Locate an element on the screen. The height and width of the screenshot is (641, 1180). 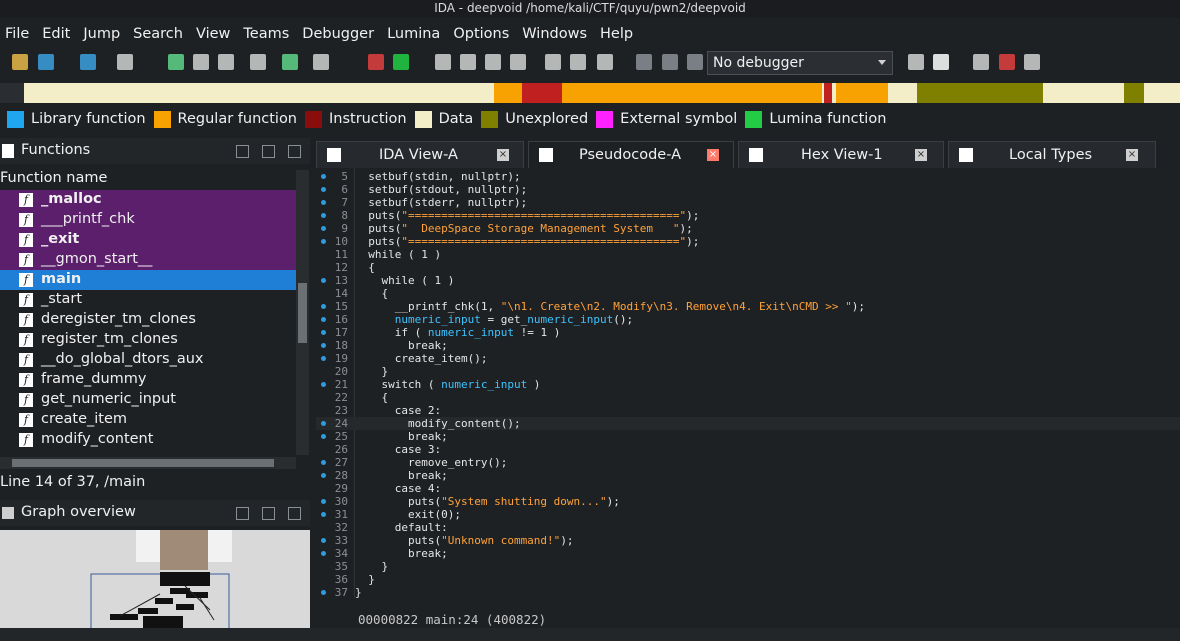
nav-band-arrow is located at coordinates (12, 93).